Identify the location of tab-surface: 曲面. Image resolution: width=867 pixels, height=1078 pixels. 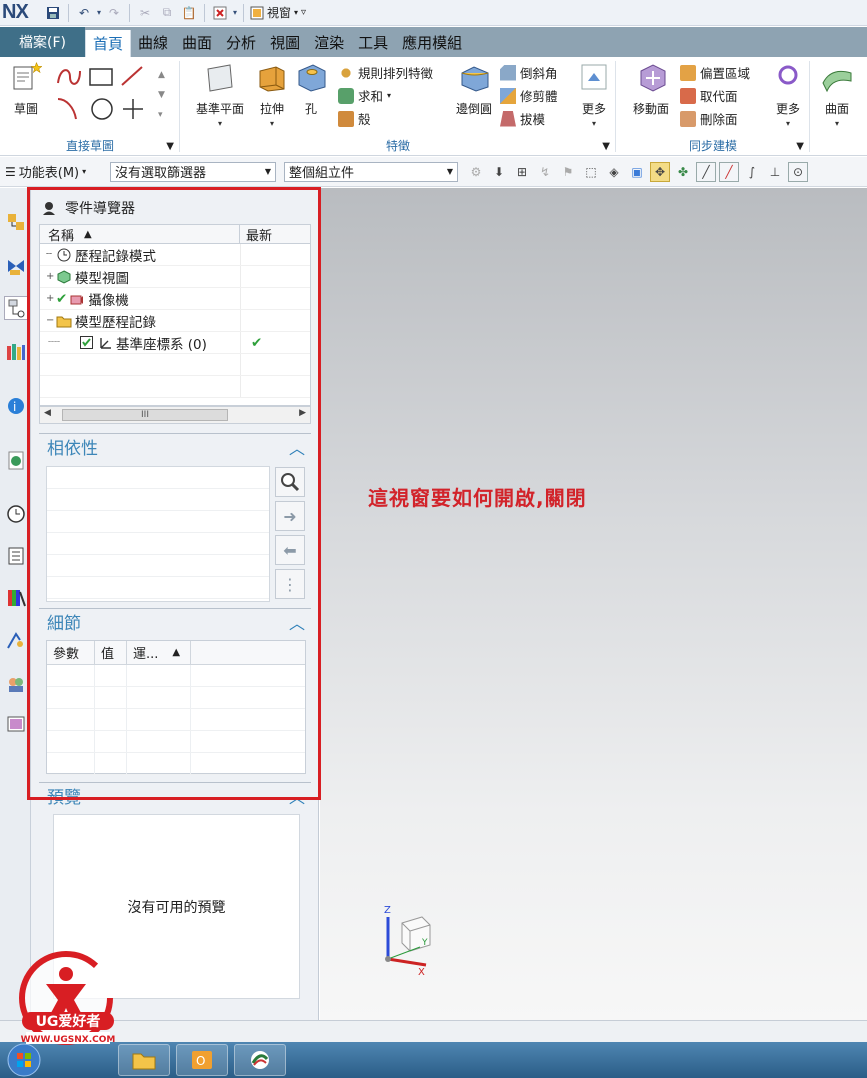
(197, 42).